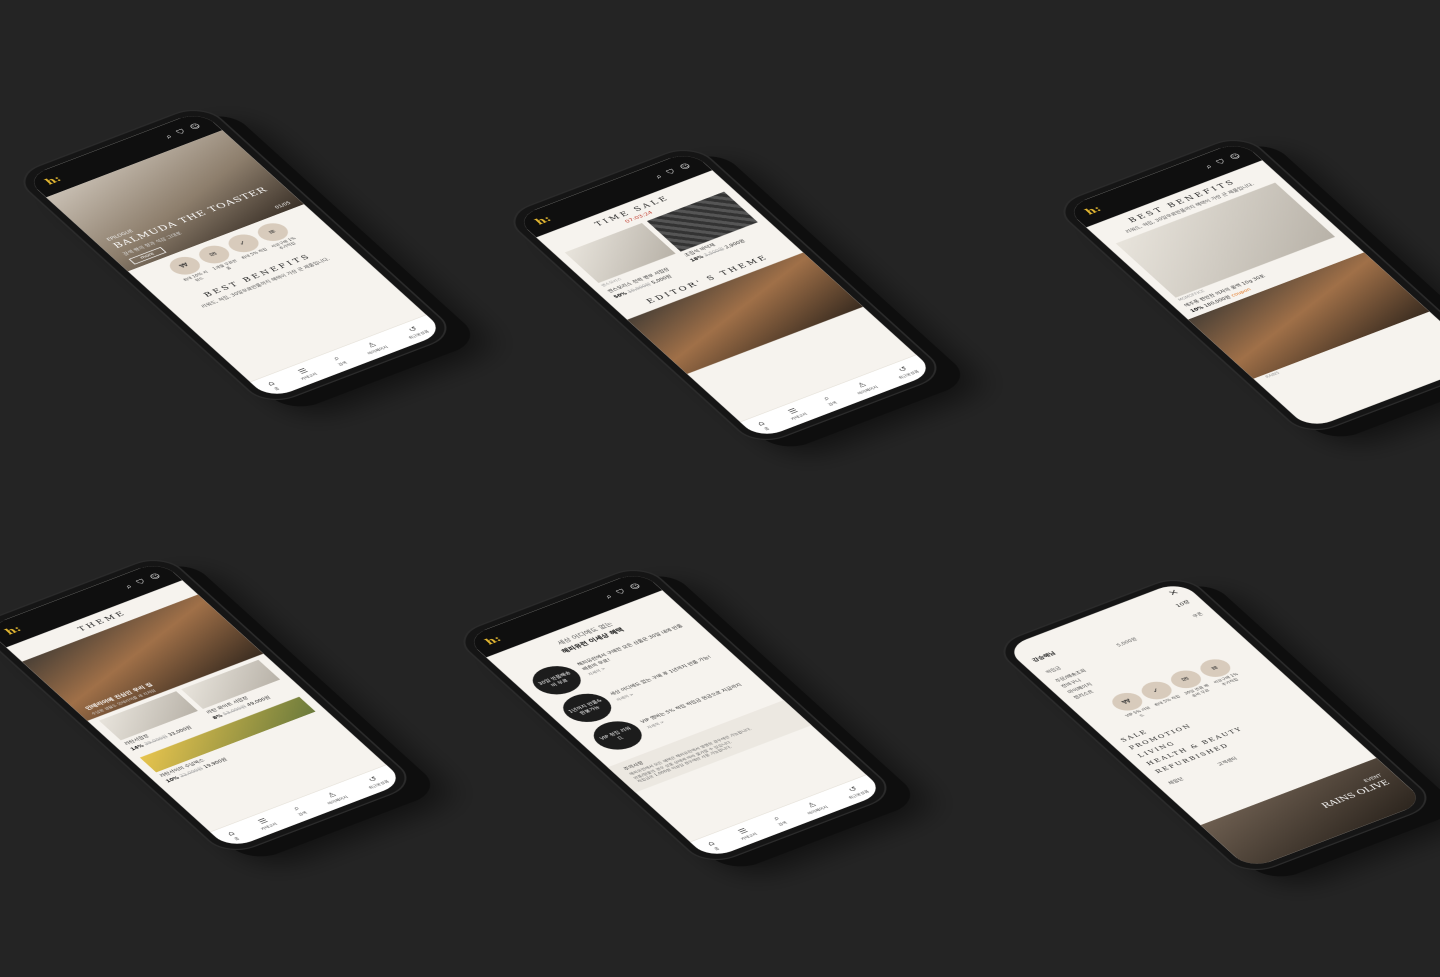 The image size is (1440, 977). I want to click on link-experience: 체험단, so click(1176, 781).